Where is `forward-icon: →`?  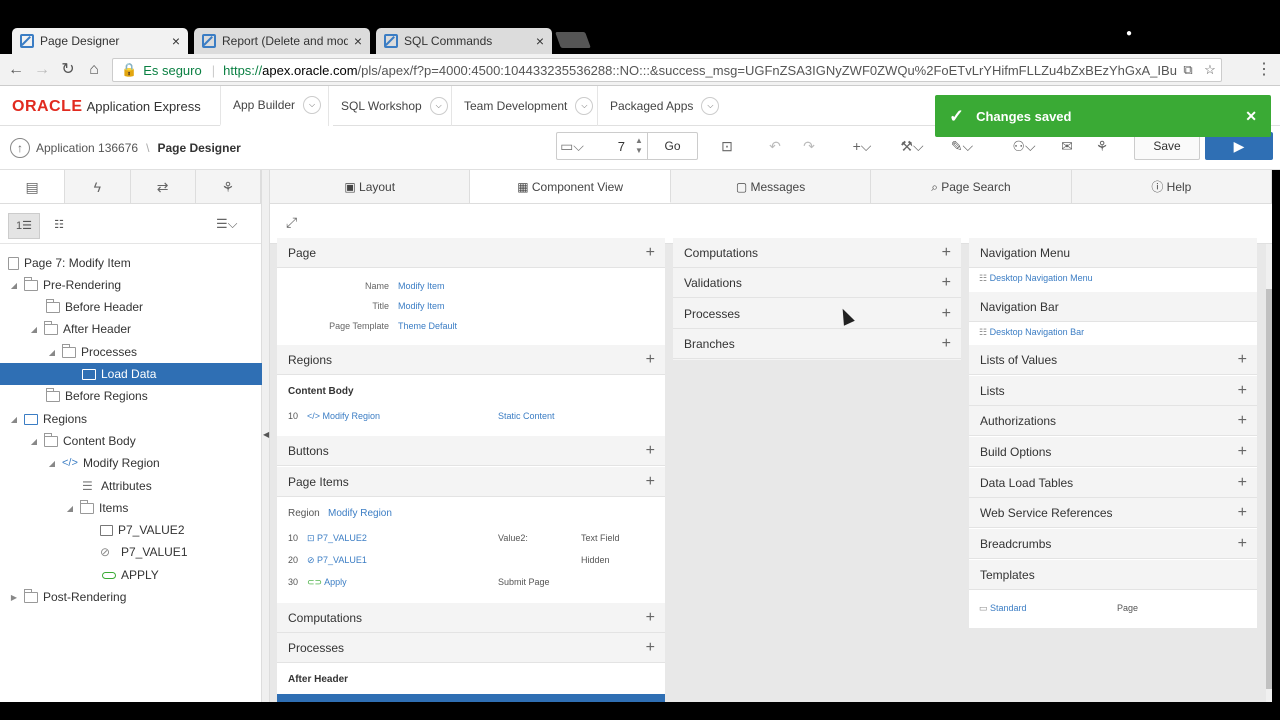
forward-icon: → is located at coordinates (42, 70).